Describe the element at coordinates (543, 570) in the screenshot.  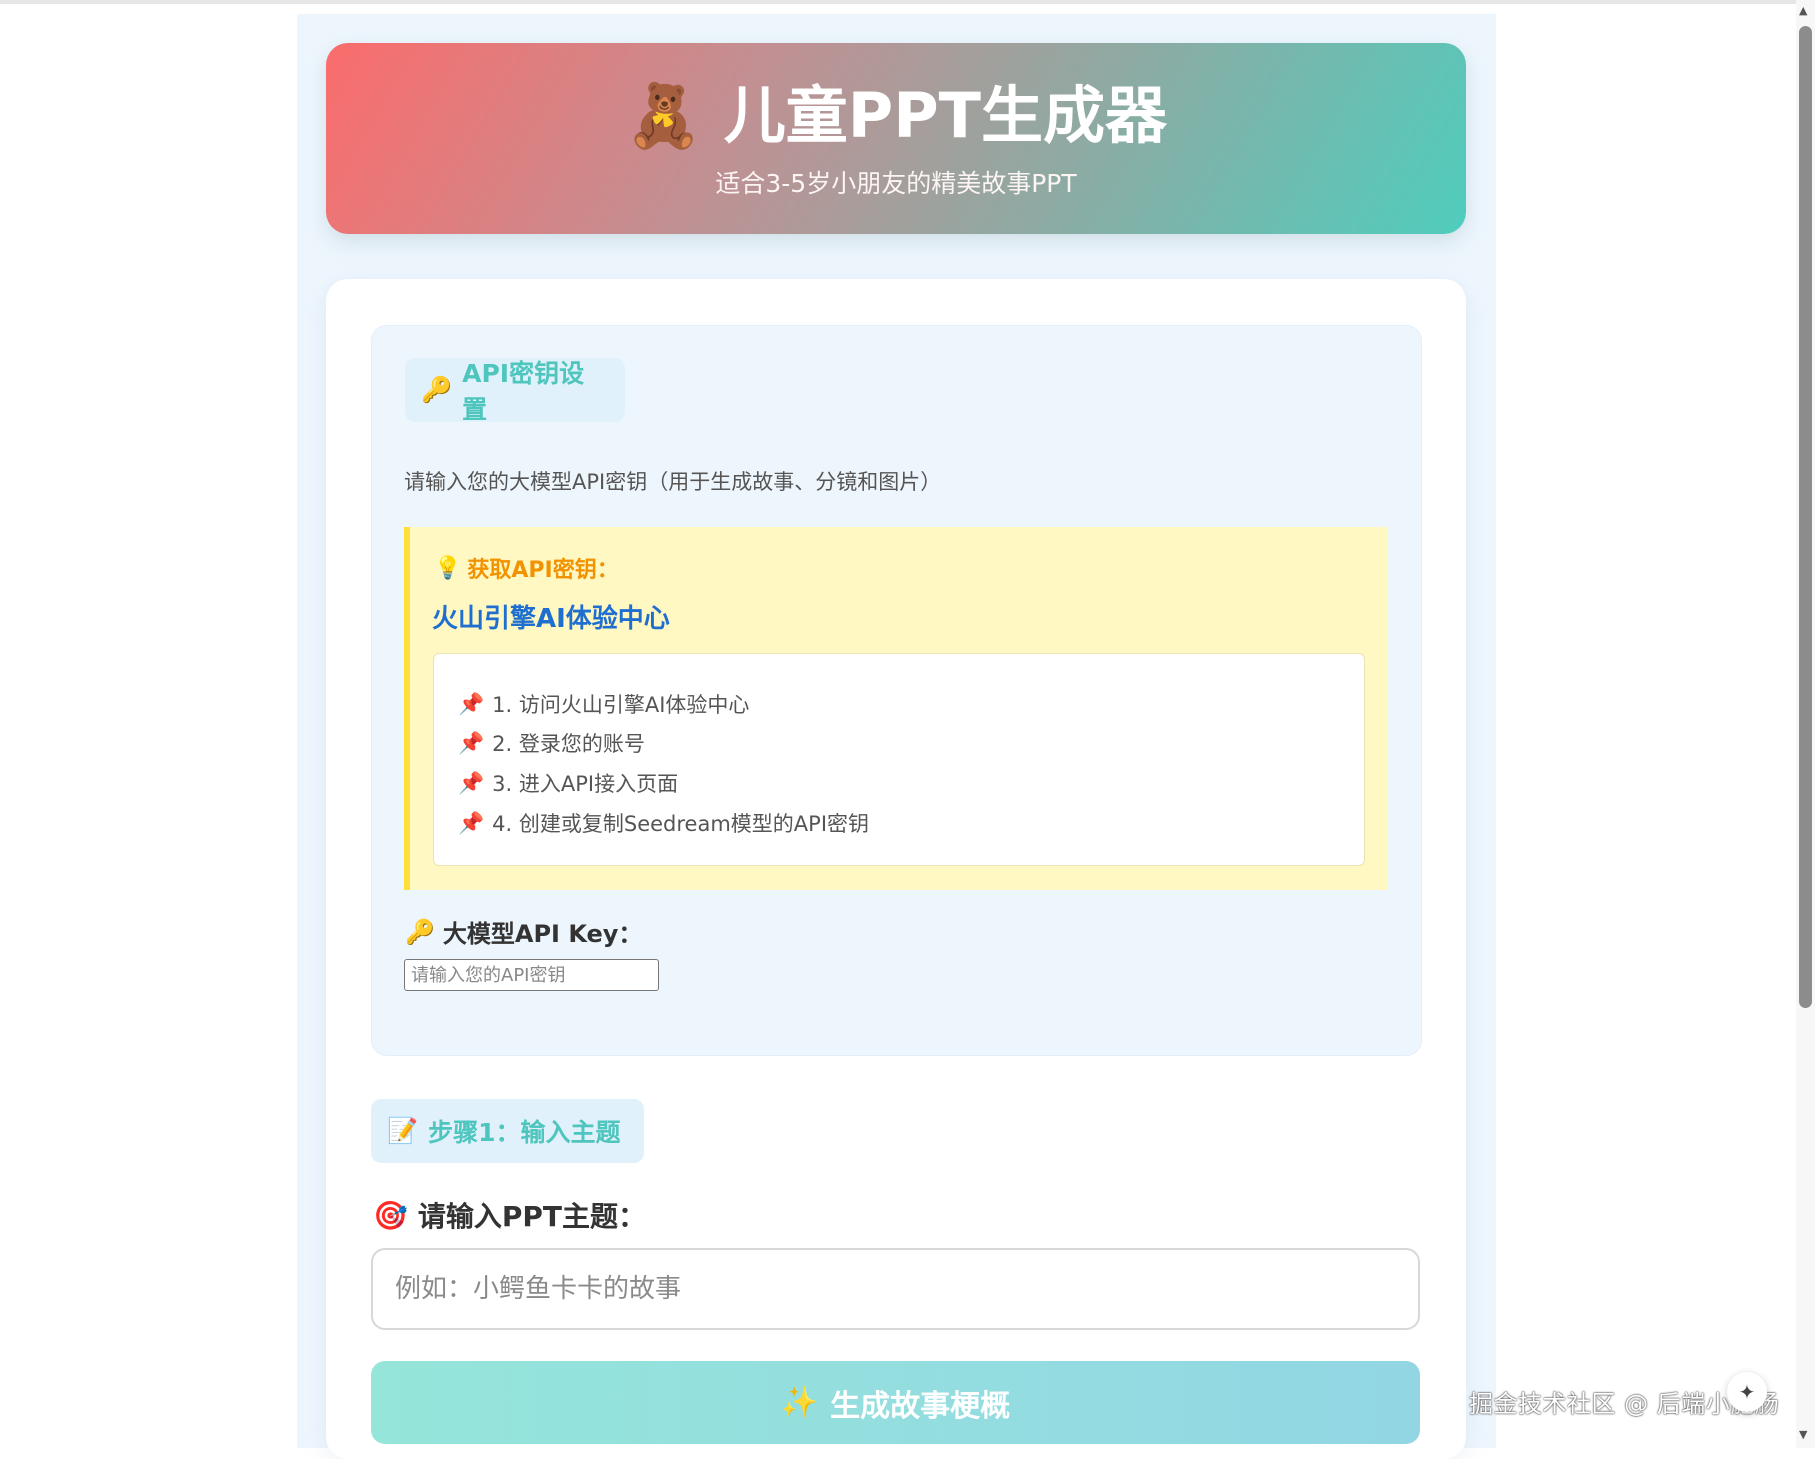
I see `tip-title-text: 获取API密钥：` at that location.